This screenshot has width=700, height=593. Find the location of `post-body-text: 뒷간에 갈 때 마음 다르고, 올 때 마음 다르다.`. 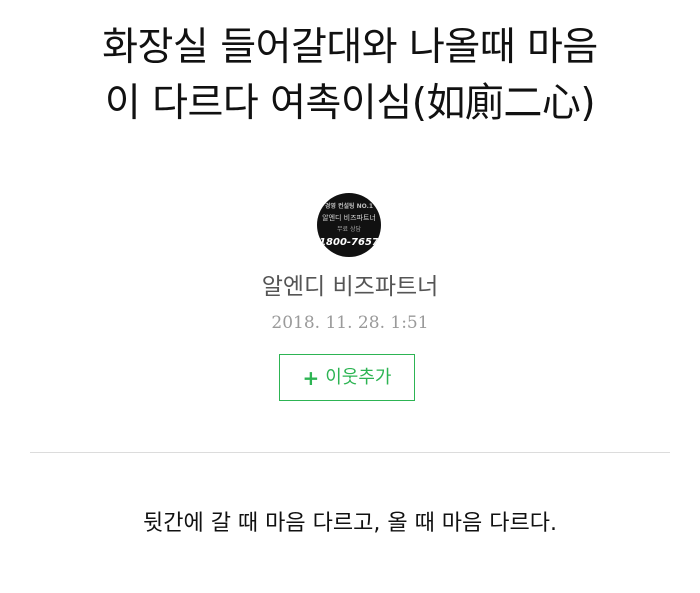

post-body-text: 뒷간에 갈 때 마음 다르고, 올 때 마음 다르다. is located at coordinates (349, 523).